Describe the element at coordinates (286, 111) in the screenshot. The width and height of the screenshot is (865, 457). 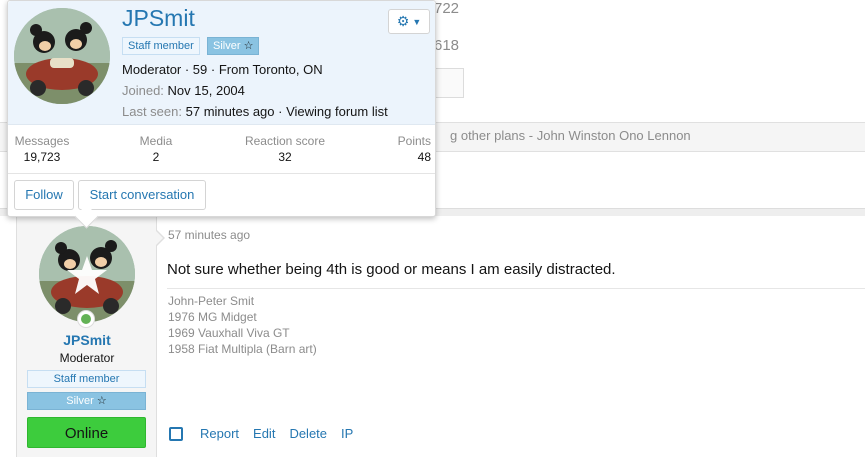
I see `last-seen-value: 57 minutes ago · Viewing forum list` at that location.